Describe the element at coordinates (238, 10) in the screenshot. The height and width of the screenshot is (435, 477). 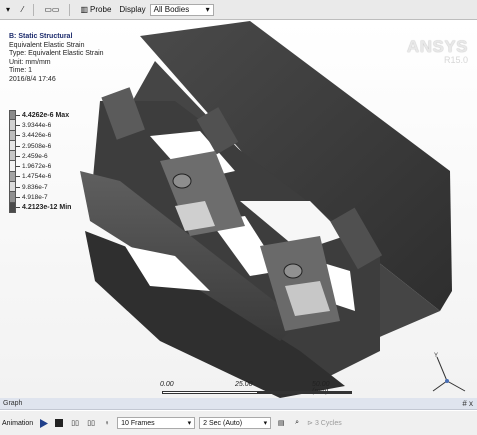
I see `top-toolbar: ▾ ⁄ ▭▭ ▥ Probe Display All Bodies ▾` at that location.